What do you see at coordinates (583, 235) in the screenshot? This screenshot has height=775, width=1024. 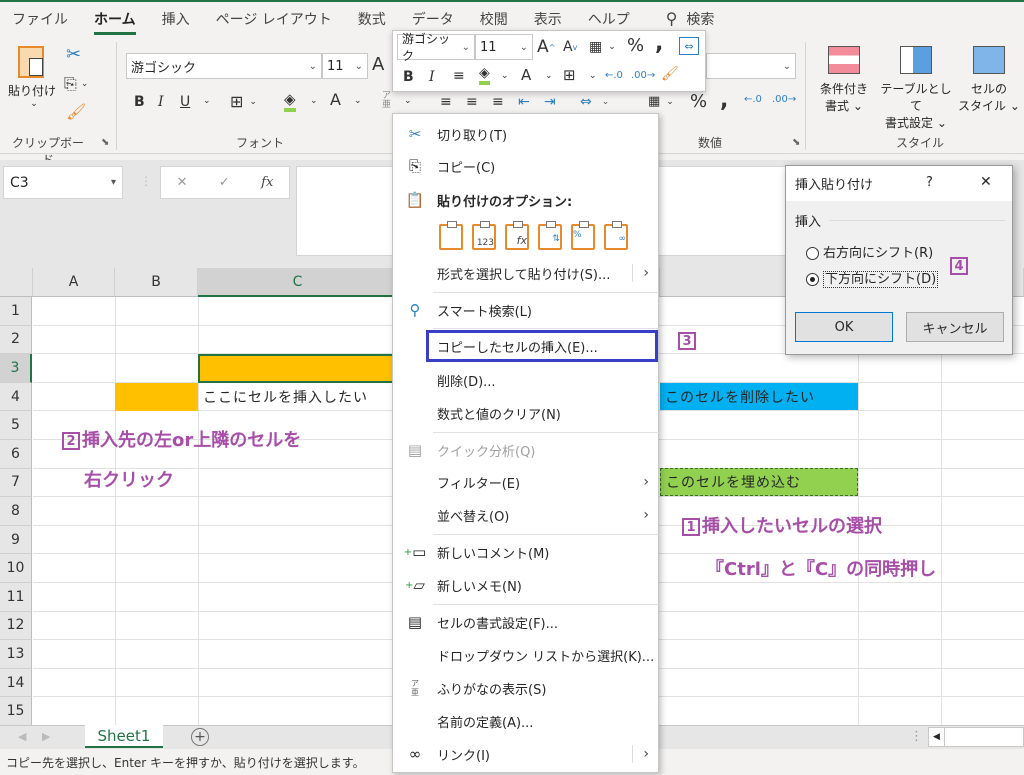 I see `paste-formatting-icon: %` at bounding box center [583, 235].